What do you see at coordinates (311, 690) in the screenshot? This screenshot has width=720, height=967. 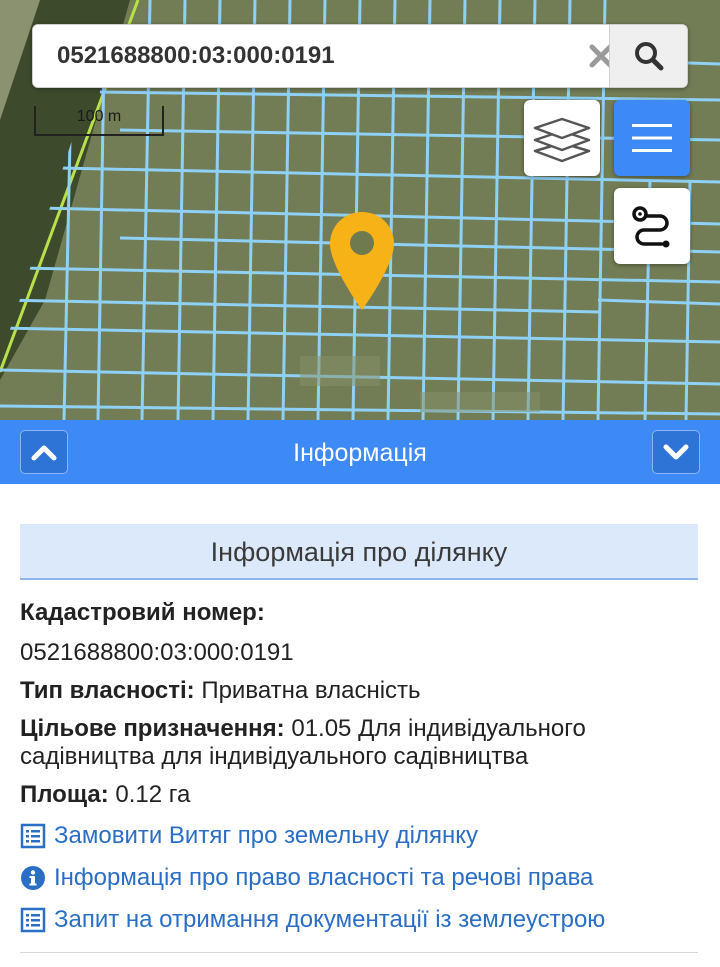 I see `ownership-value: Приватна власність` at bounding box center [311, 690].